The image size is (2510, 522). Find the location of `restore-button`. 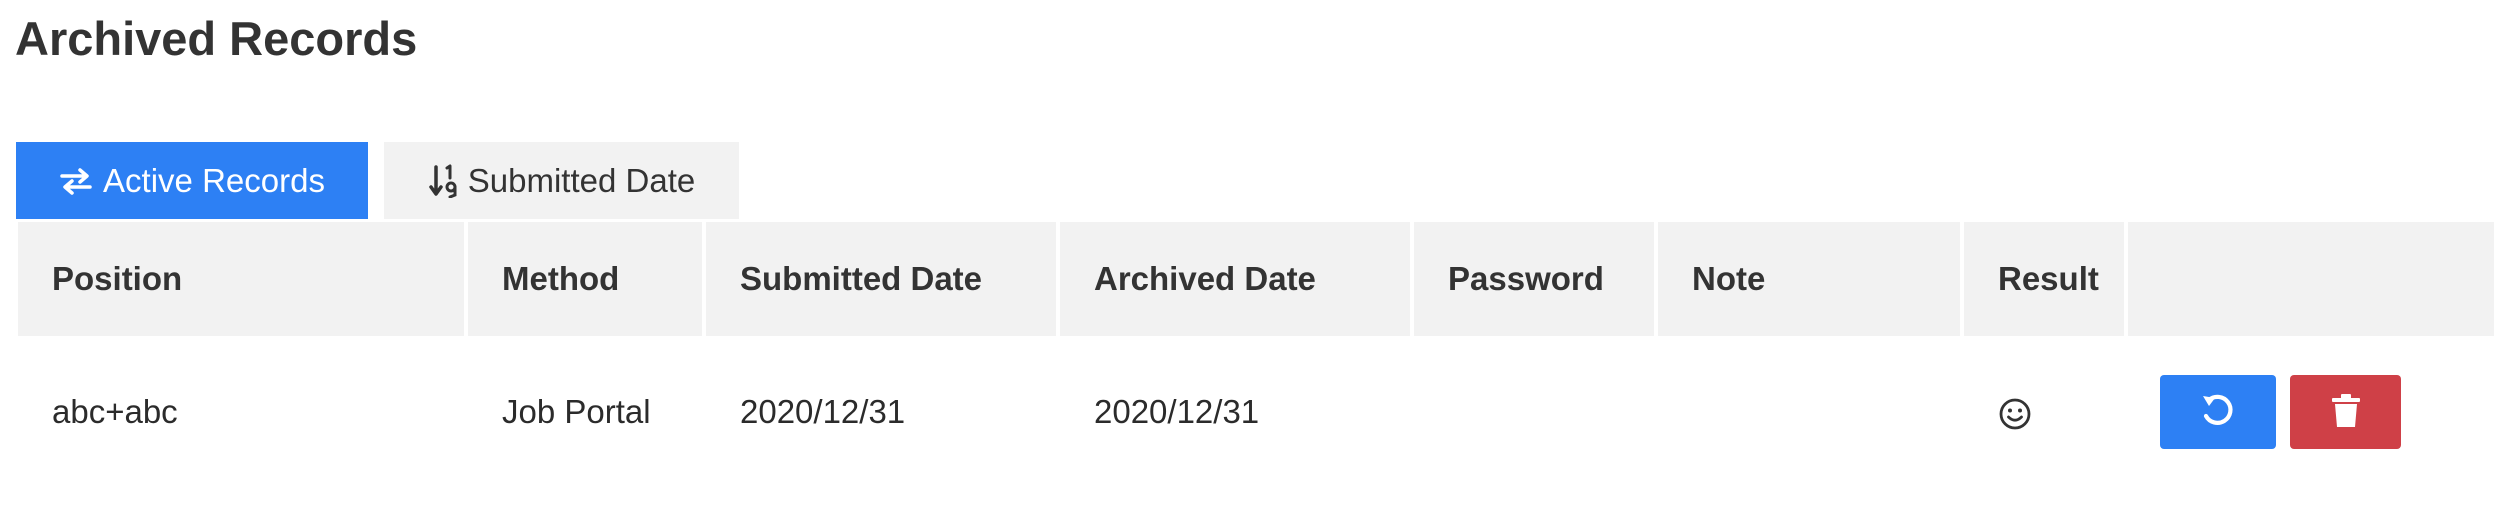

restore-button is located at coordinates (2218, 412).